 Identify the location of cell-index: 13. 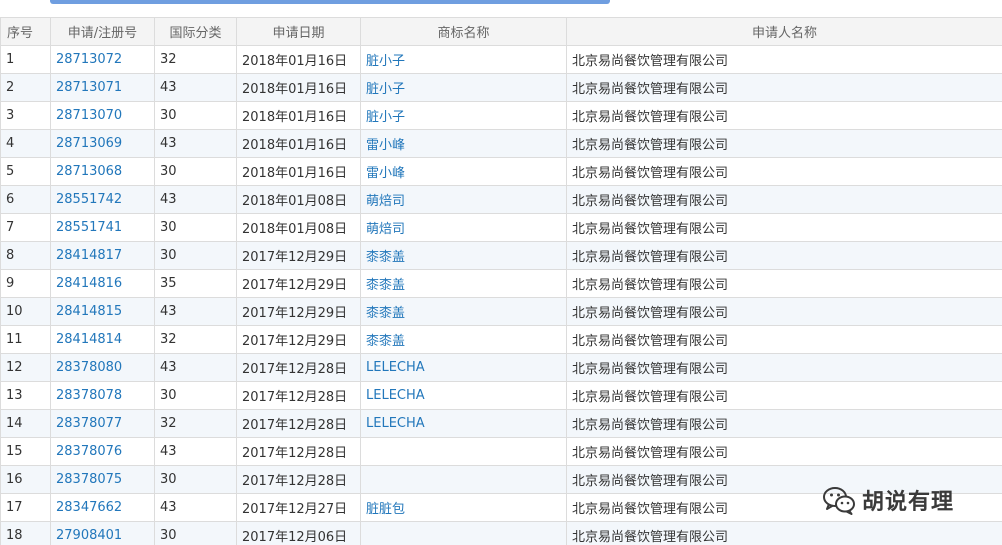
(25, 395).